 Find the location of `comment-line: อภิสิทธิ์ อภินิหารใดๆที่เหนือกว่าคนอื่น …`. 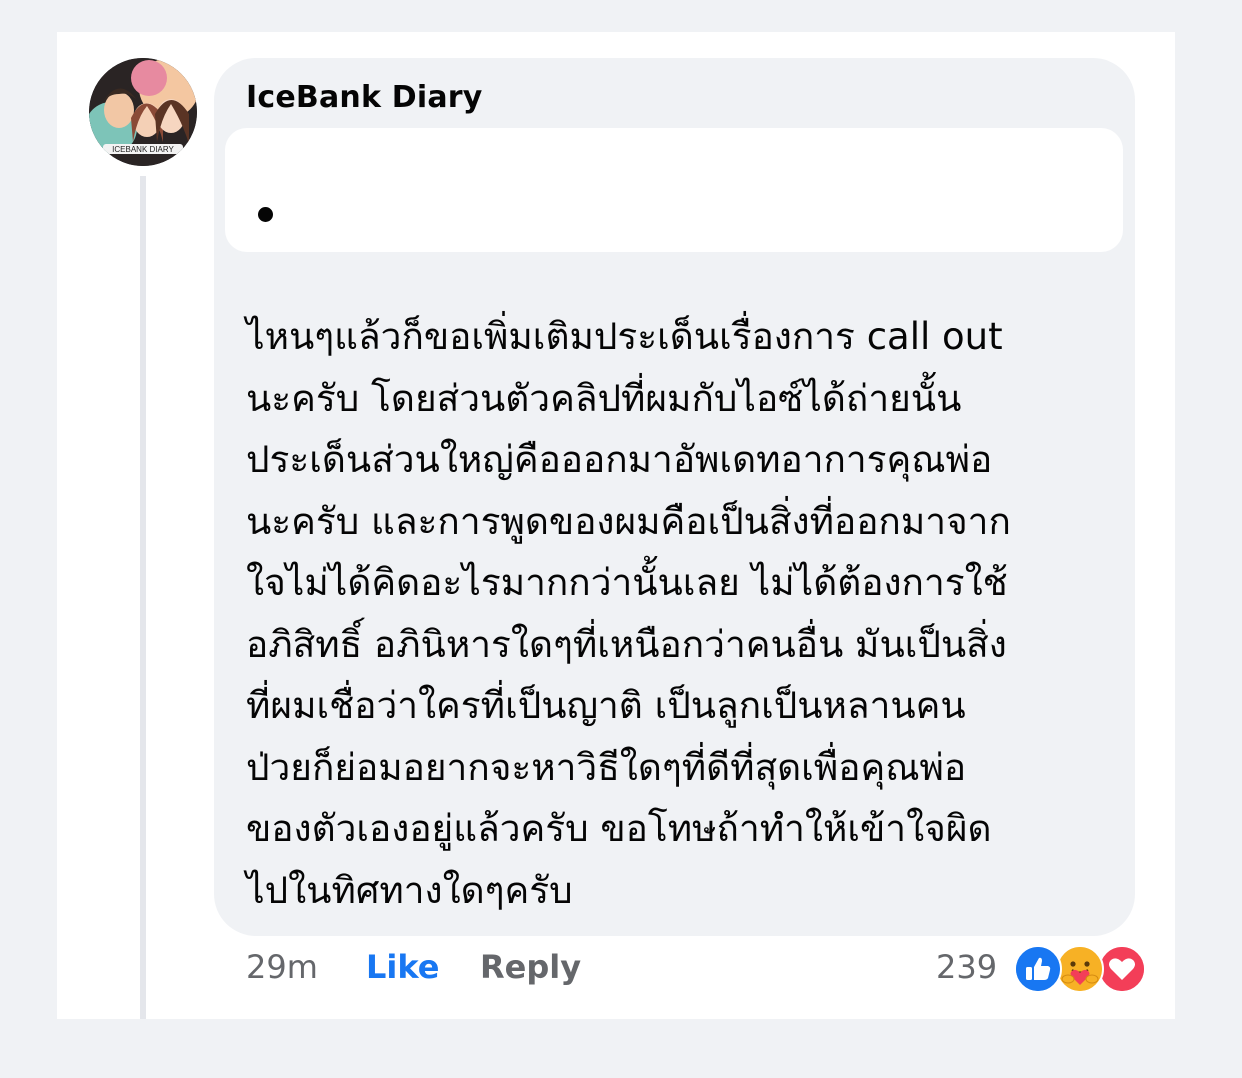

comment-line: อภิสิทธิ์ อภินิหารใดๆที่เหนือกว่าคนอื่น … is located at coordinates (626, 644).